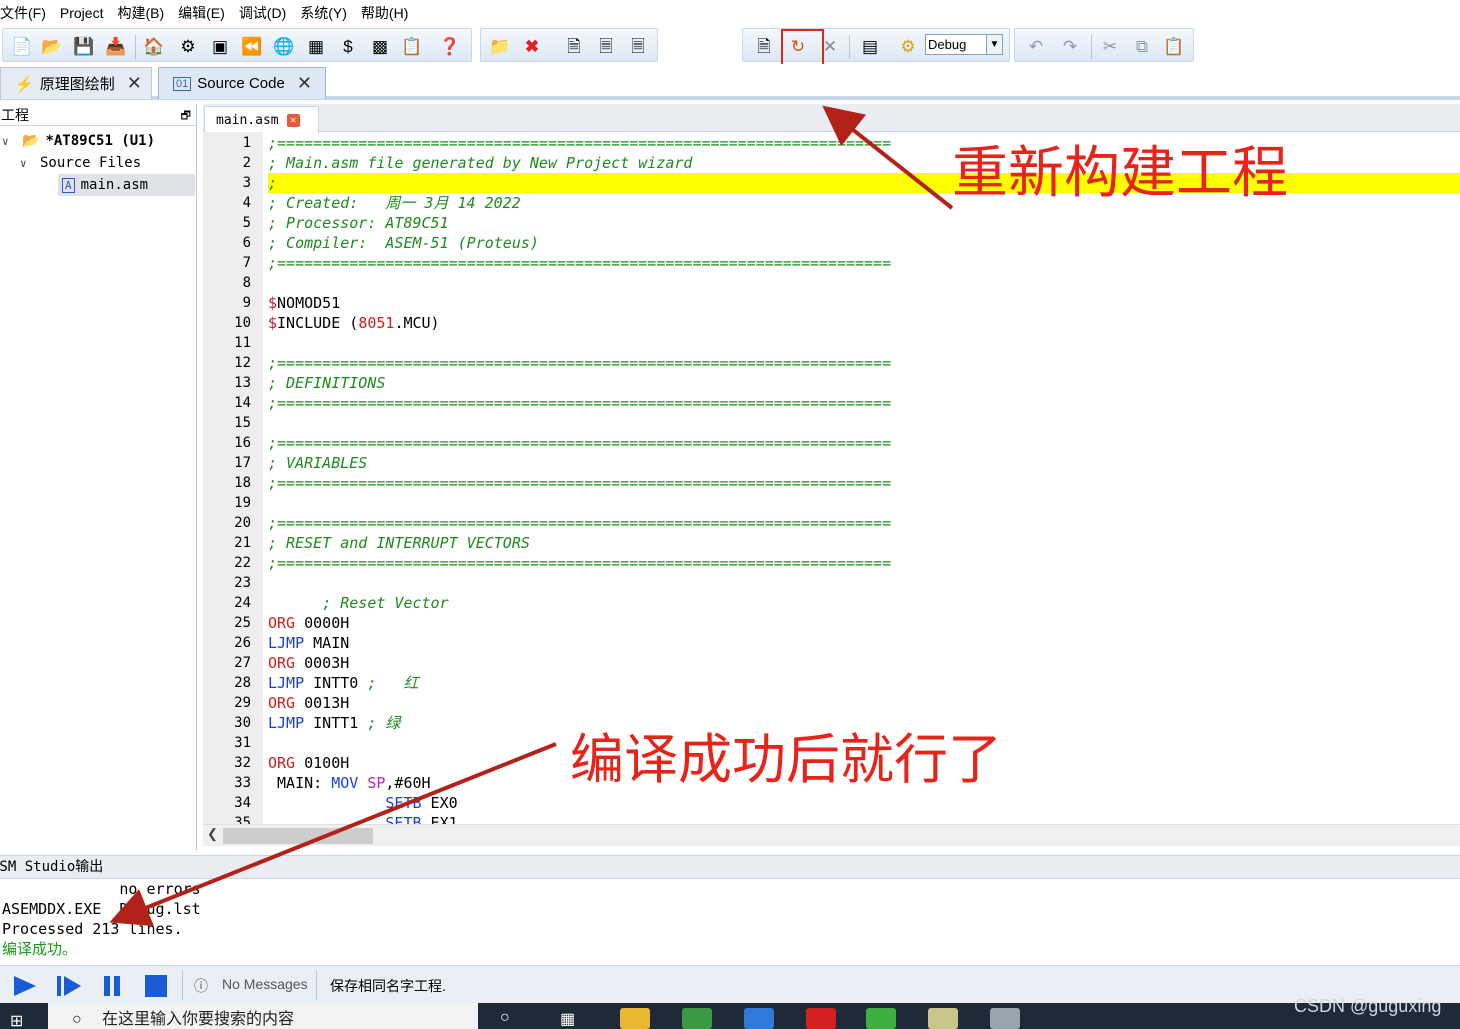  Describe the element at coordinates (831, 303) in the screenshot. I see `code-line: 9 $NOMOD51` at that location.